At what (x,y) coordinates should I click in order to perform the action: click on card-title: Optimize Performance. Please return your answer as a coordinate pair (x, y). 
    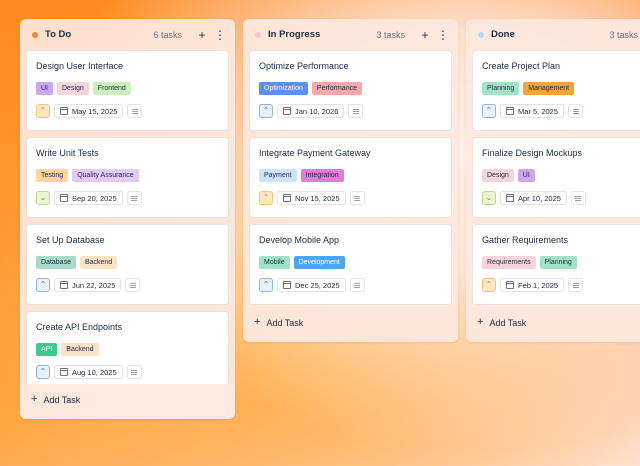
    Looking at the image, I should click on (304, 66).